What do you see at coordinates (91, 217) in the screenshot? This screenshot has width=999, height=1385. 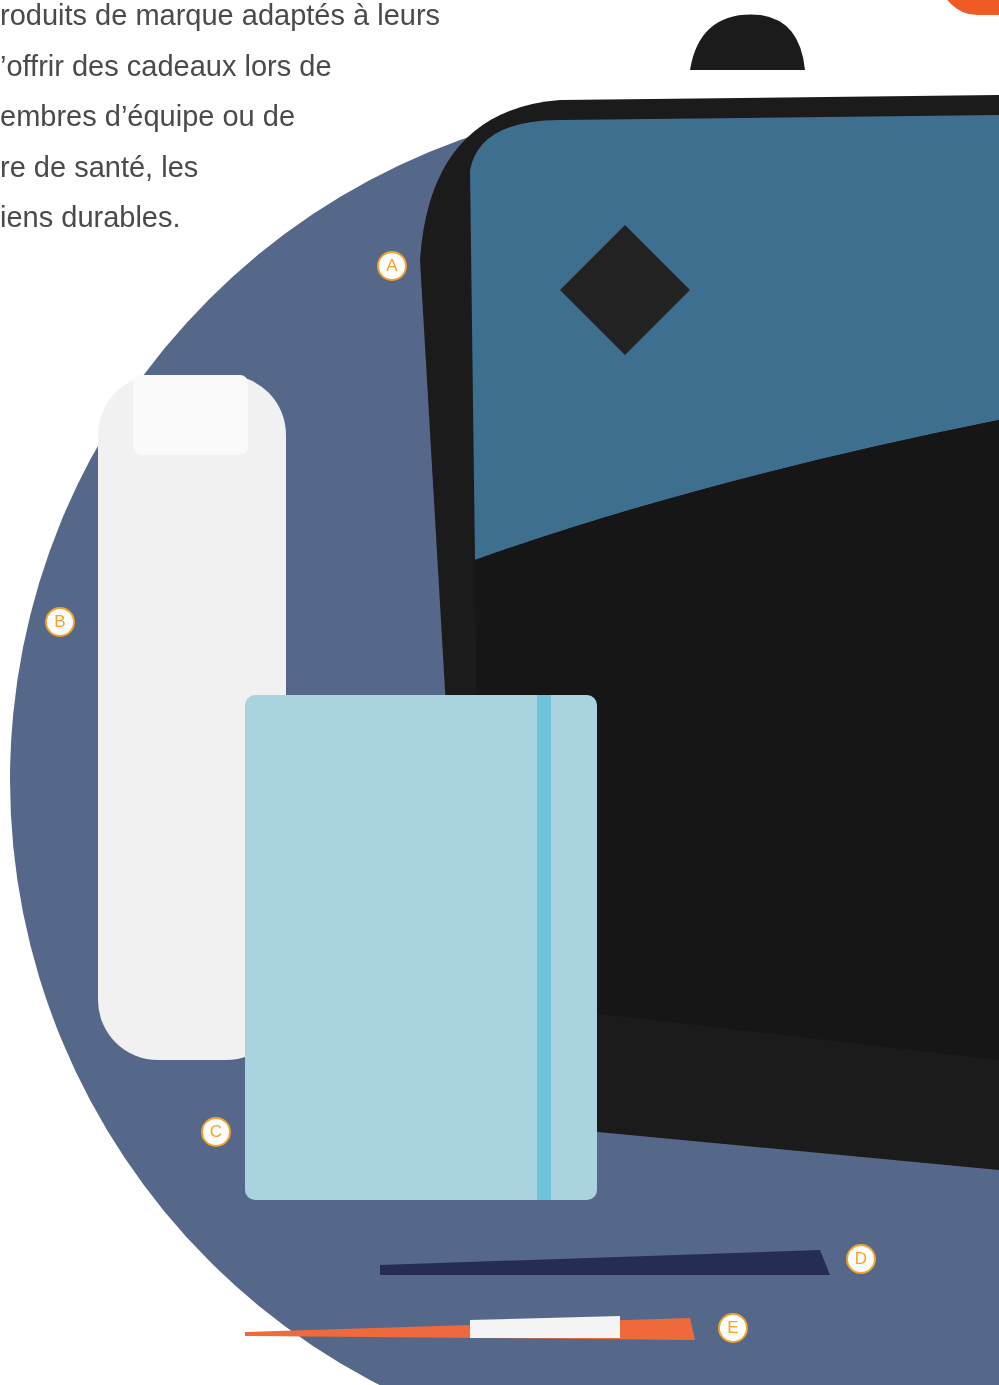 I see `paragraph-line: iens durables.` at bounding box center [91, 217].